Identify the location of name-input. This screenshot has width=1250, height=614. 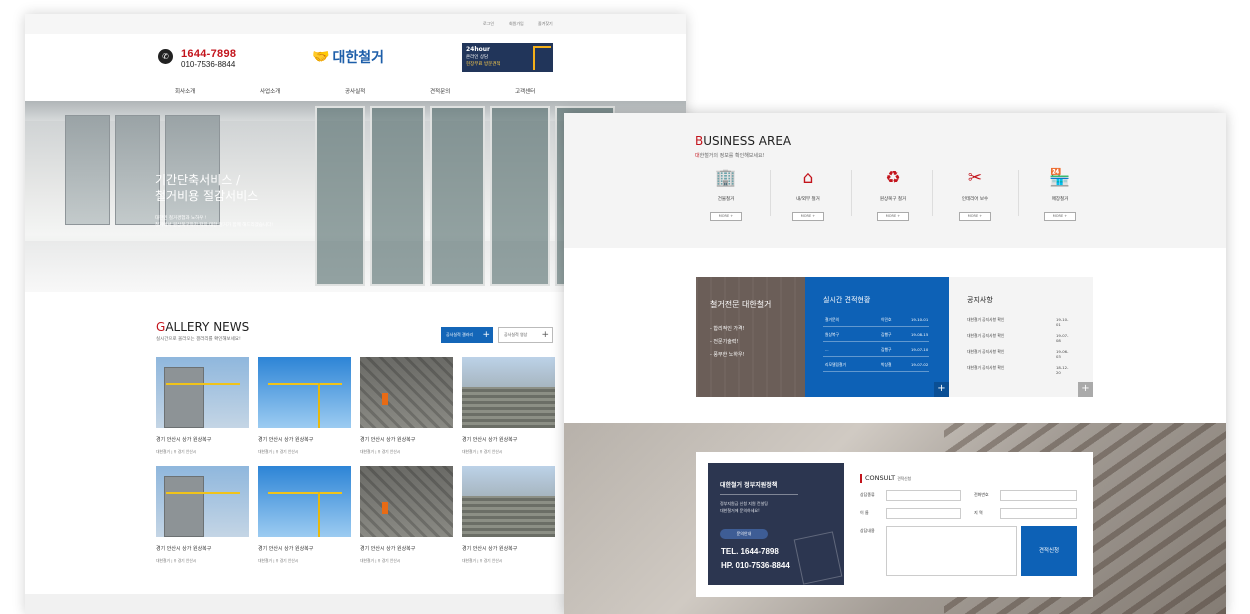
(923, 513).